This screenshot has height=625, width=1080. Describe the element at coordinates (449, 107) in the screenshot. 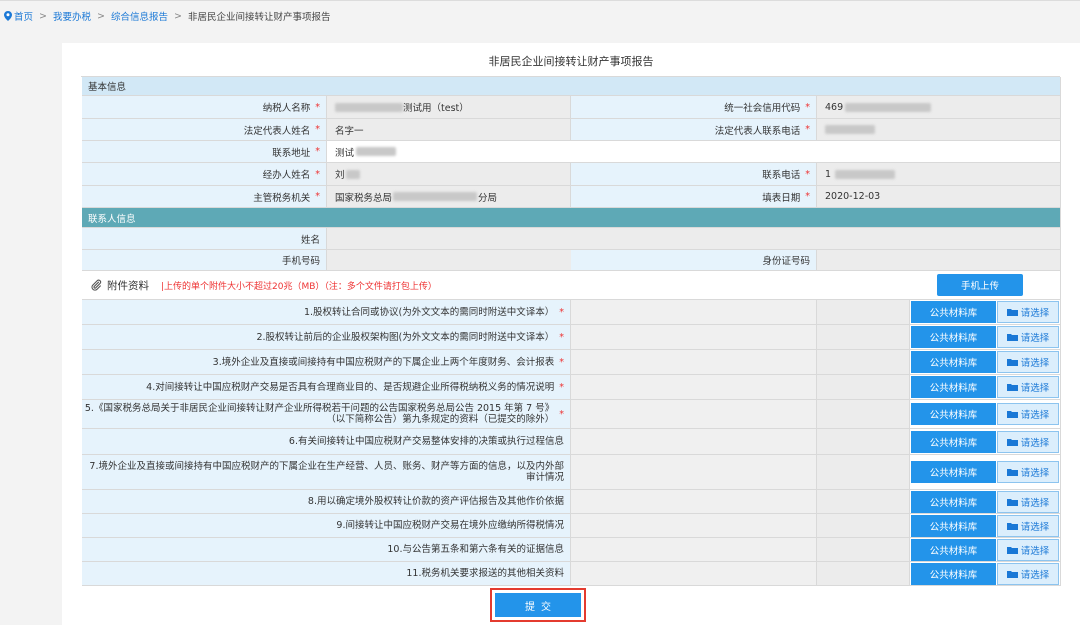

I see `taxpayer-name-field: 测试用（test）` at that location.